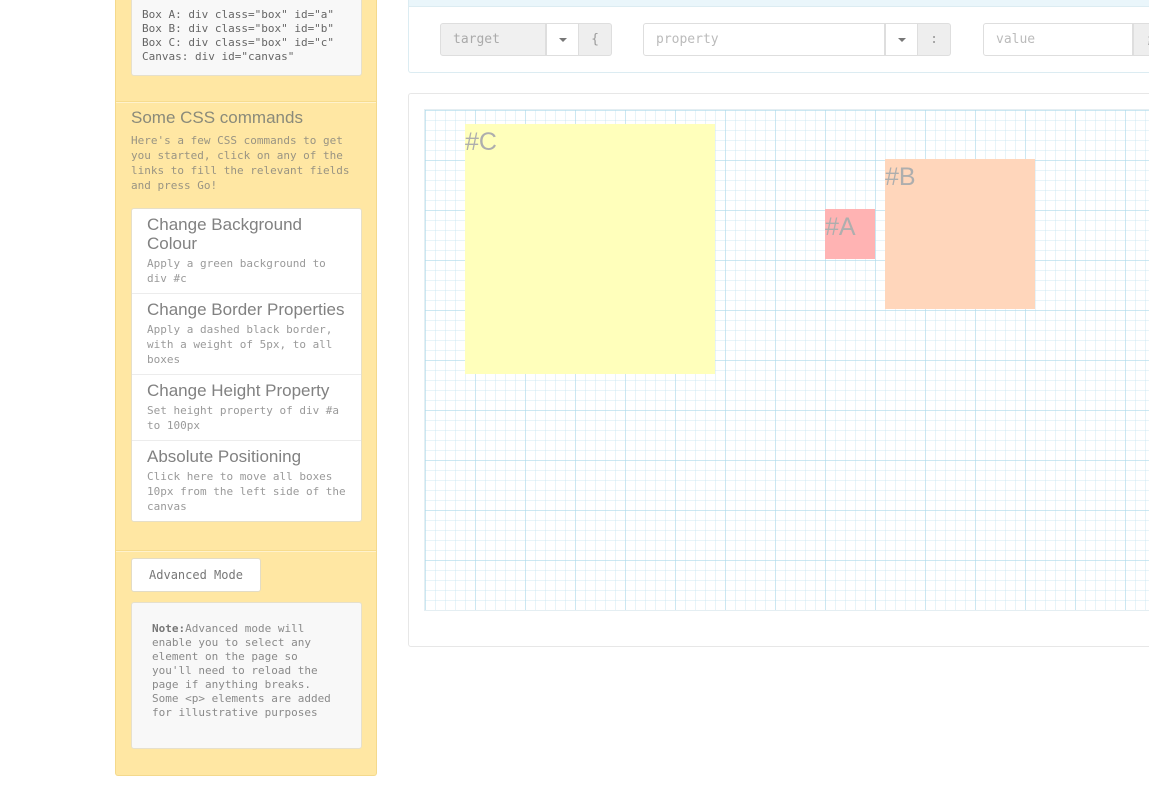 This screenshot has height=791, width=1149. I want to click on box-c: #C, so click(590, 249).